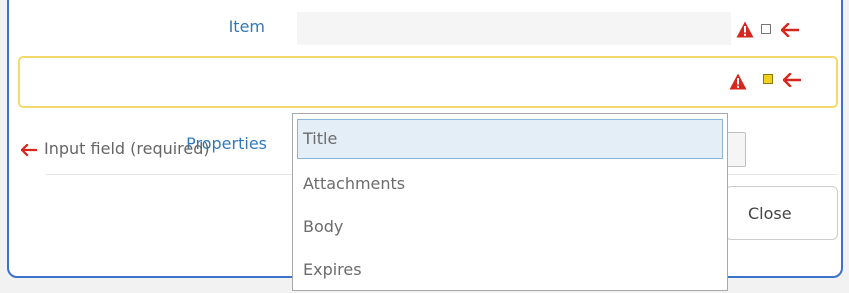  I want to click on close-button: Close, so click(781, 213).